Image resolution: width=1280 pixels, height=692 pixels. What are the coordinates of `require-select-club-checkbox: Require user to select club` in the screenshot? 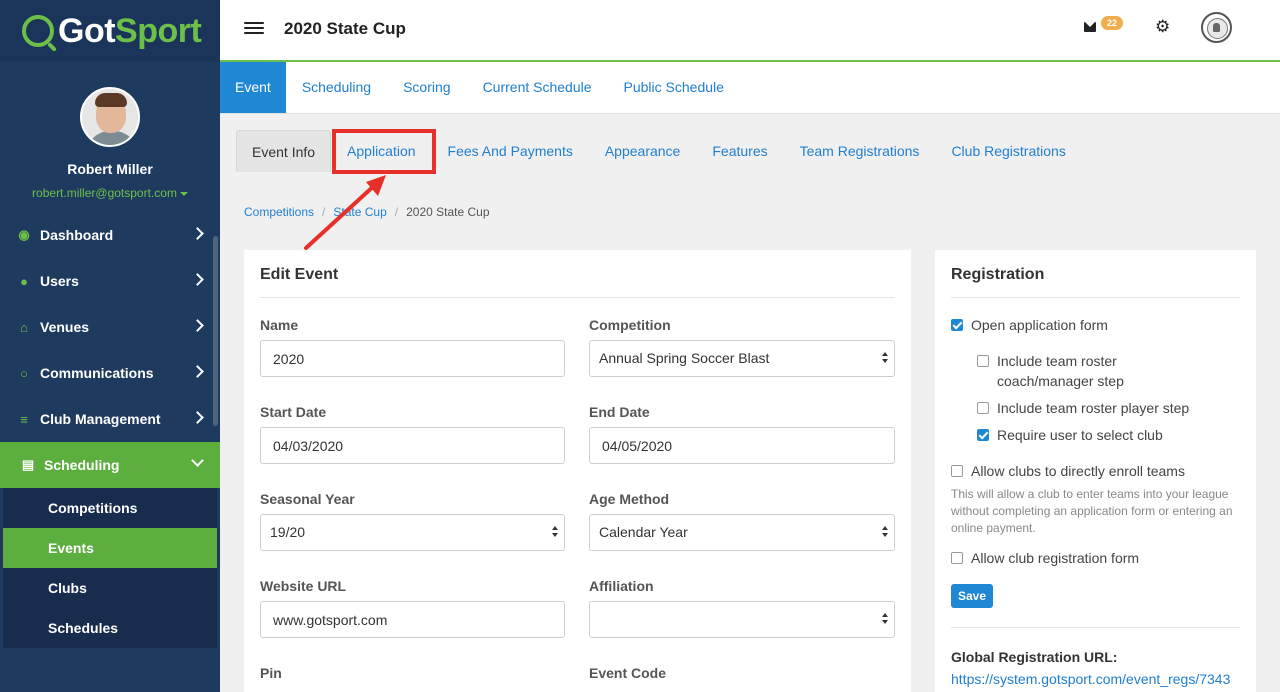 It's located at (1107, 435).